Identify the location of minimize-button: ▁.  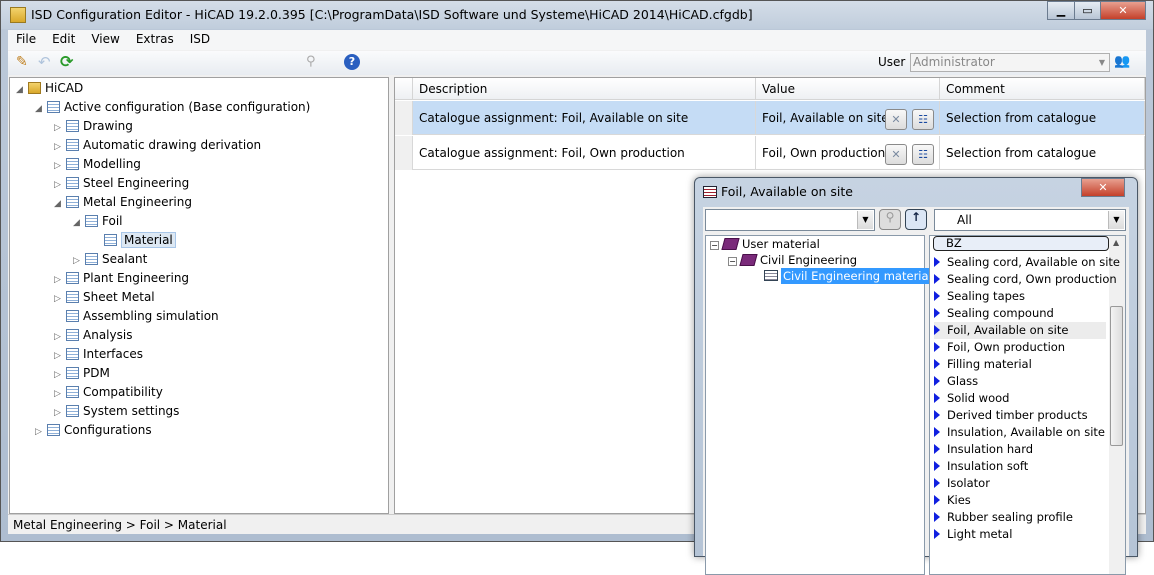
(1061, 10).